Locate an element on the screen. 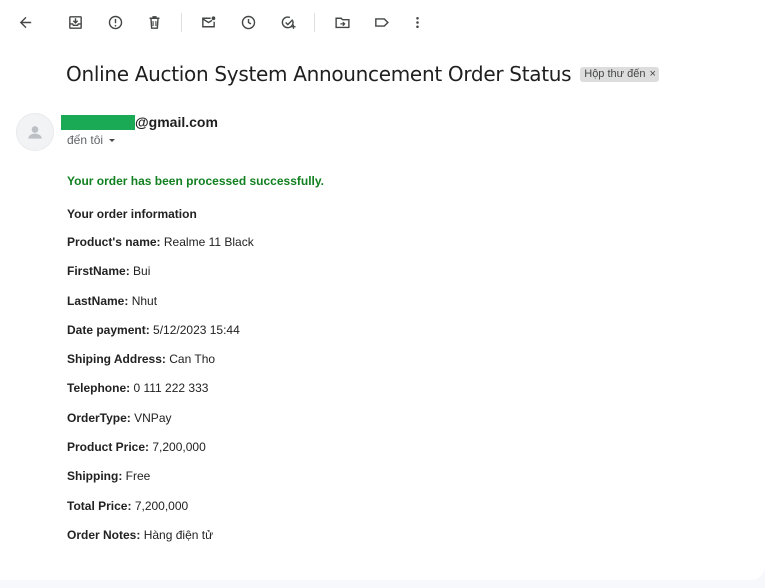 The width and height of the screenshot is (765, 588). add-task-button is located at coordinates (288, 22).